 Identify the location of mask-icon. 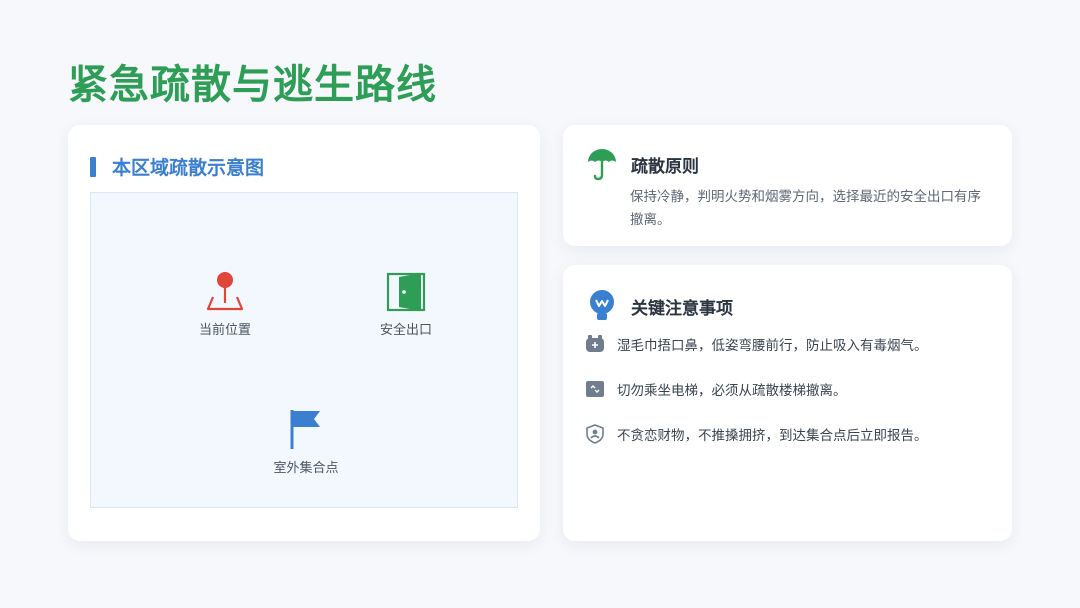
(595, 343).